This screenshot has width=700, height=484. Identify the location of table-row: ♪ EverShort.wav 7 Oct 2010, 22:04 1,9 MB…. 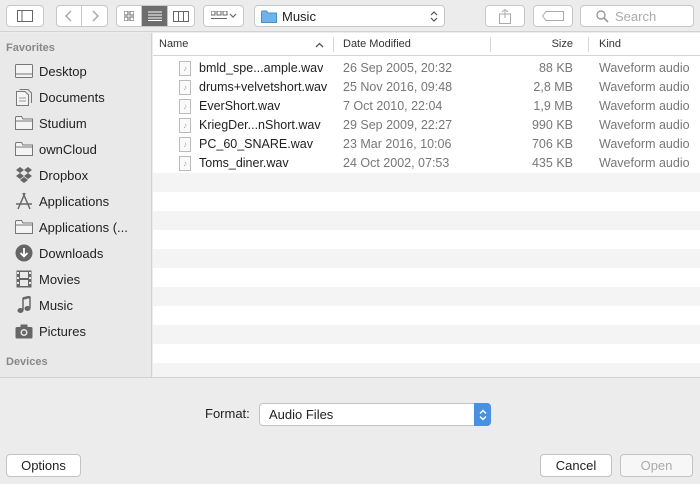
(426, 106).